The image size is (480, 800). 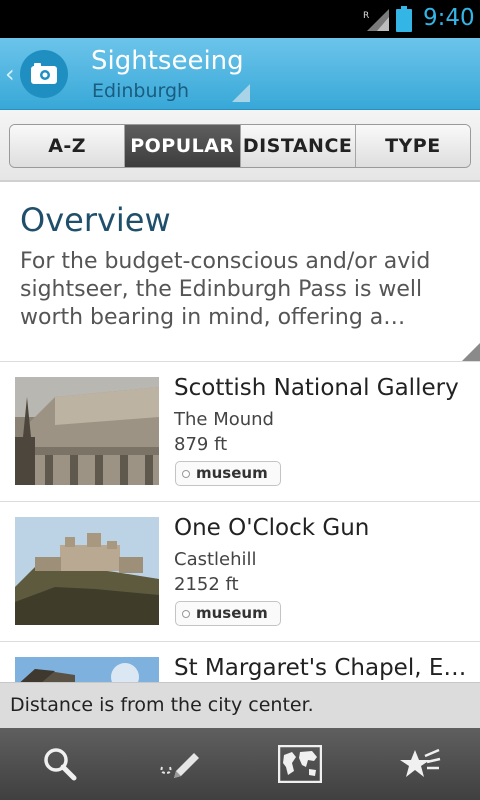 I want to click on chapel-thumbnail, so click(x=87, y=669).